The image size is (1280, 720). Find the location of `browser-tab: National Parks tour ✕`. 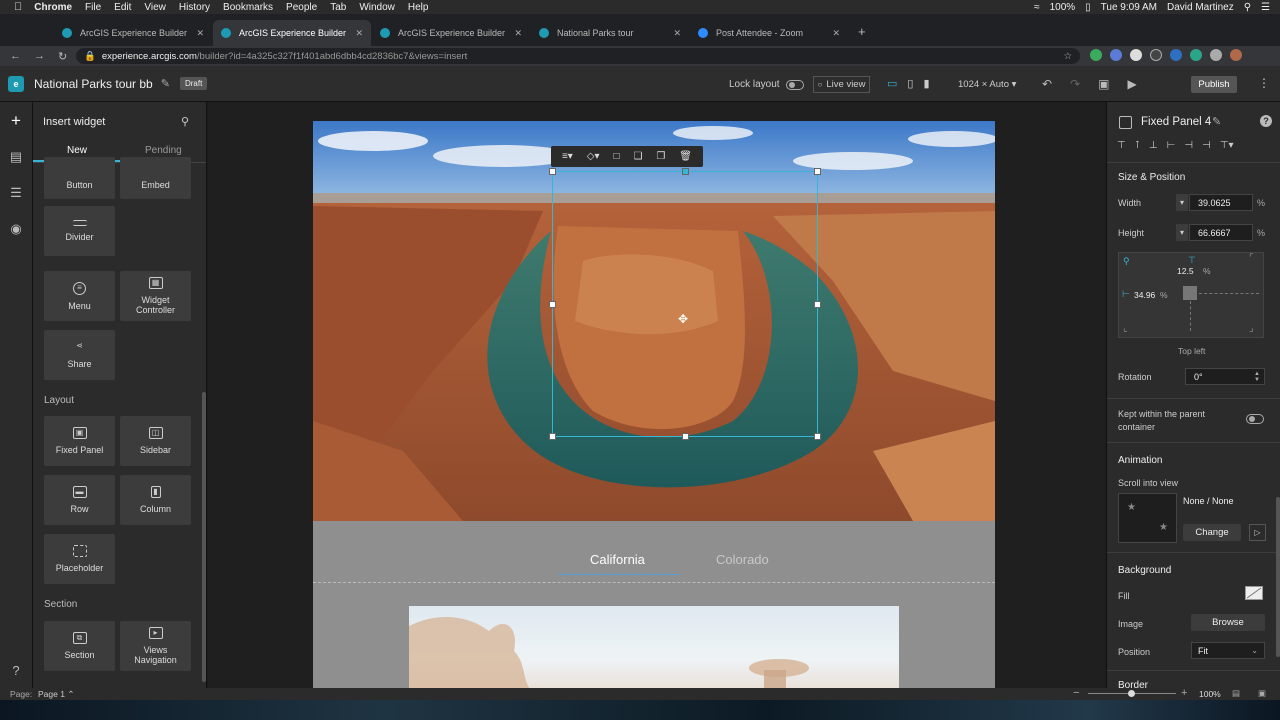

browser-tab: National Parks tour ✕ is located at coordinates (610, 33).